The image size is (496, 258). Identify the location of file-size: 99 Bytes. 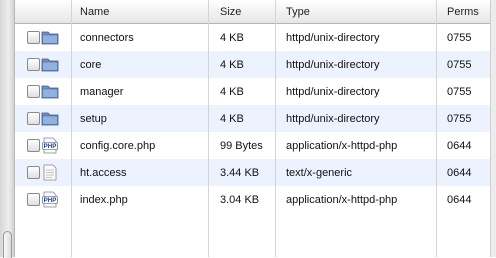
(241, 145).